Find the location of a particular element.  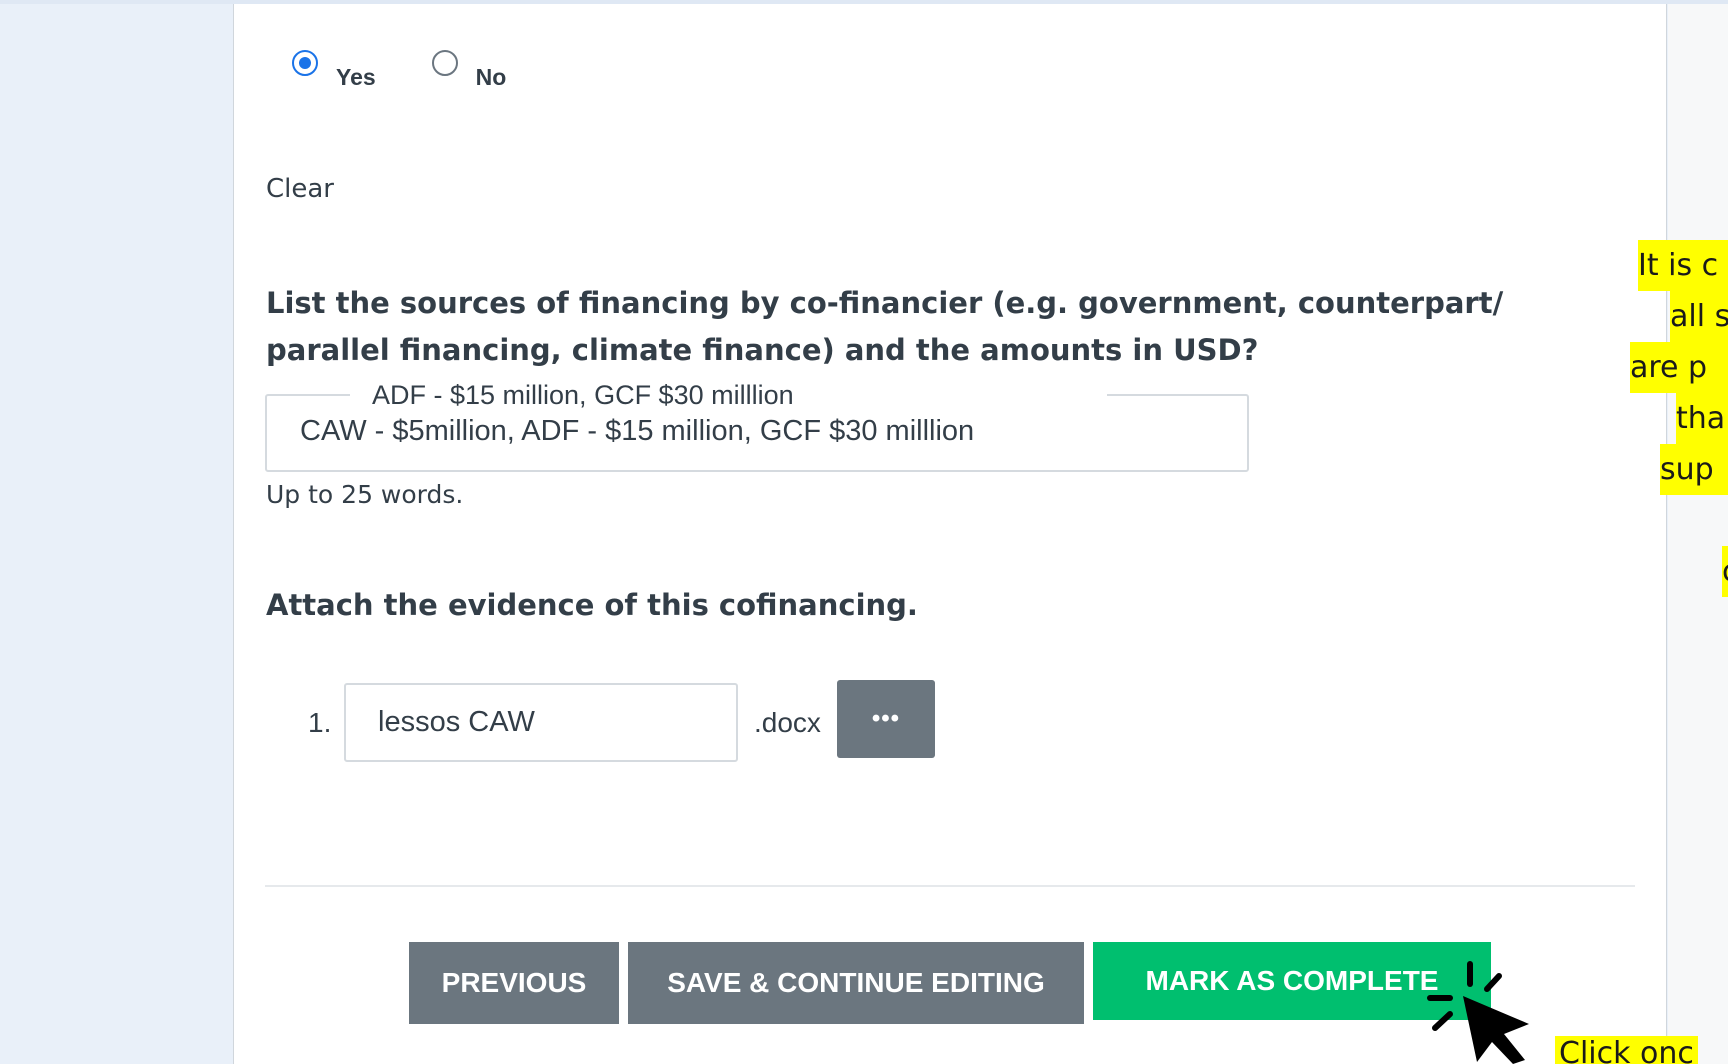

attachment-row: 1. lessos CAW .docx ••• is located at coordinates (621, 720).